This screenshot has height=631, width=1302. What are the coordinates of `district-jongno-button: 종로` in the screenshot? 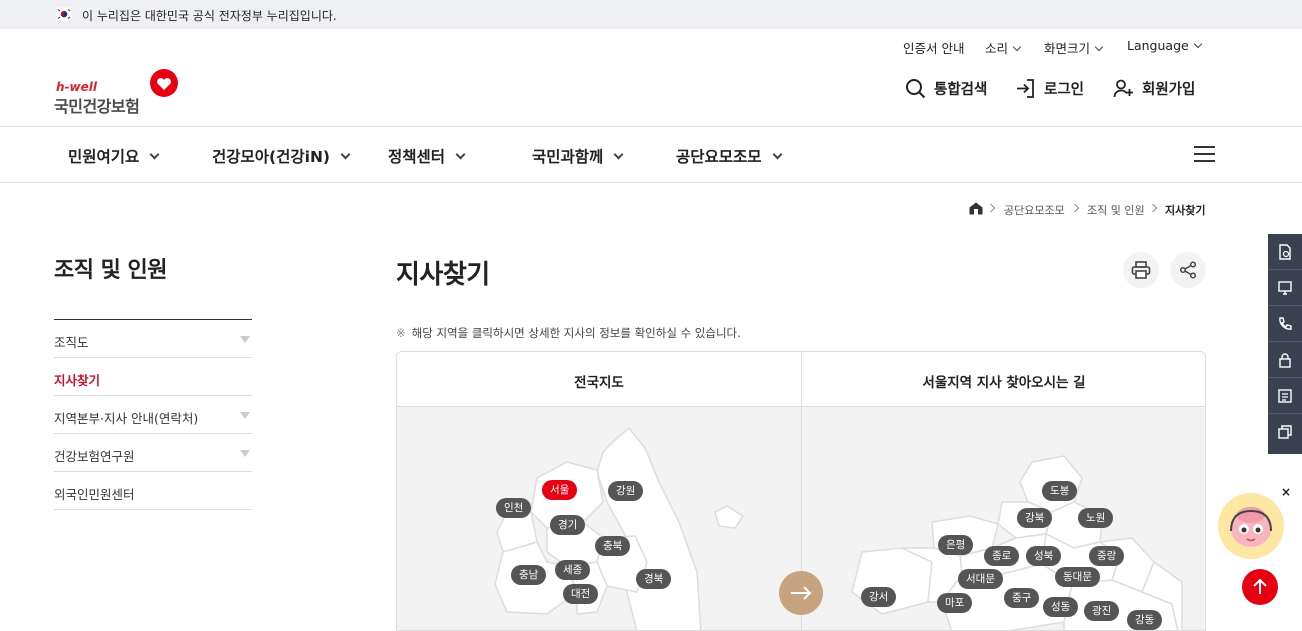 It's located at (1002, 556).